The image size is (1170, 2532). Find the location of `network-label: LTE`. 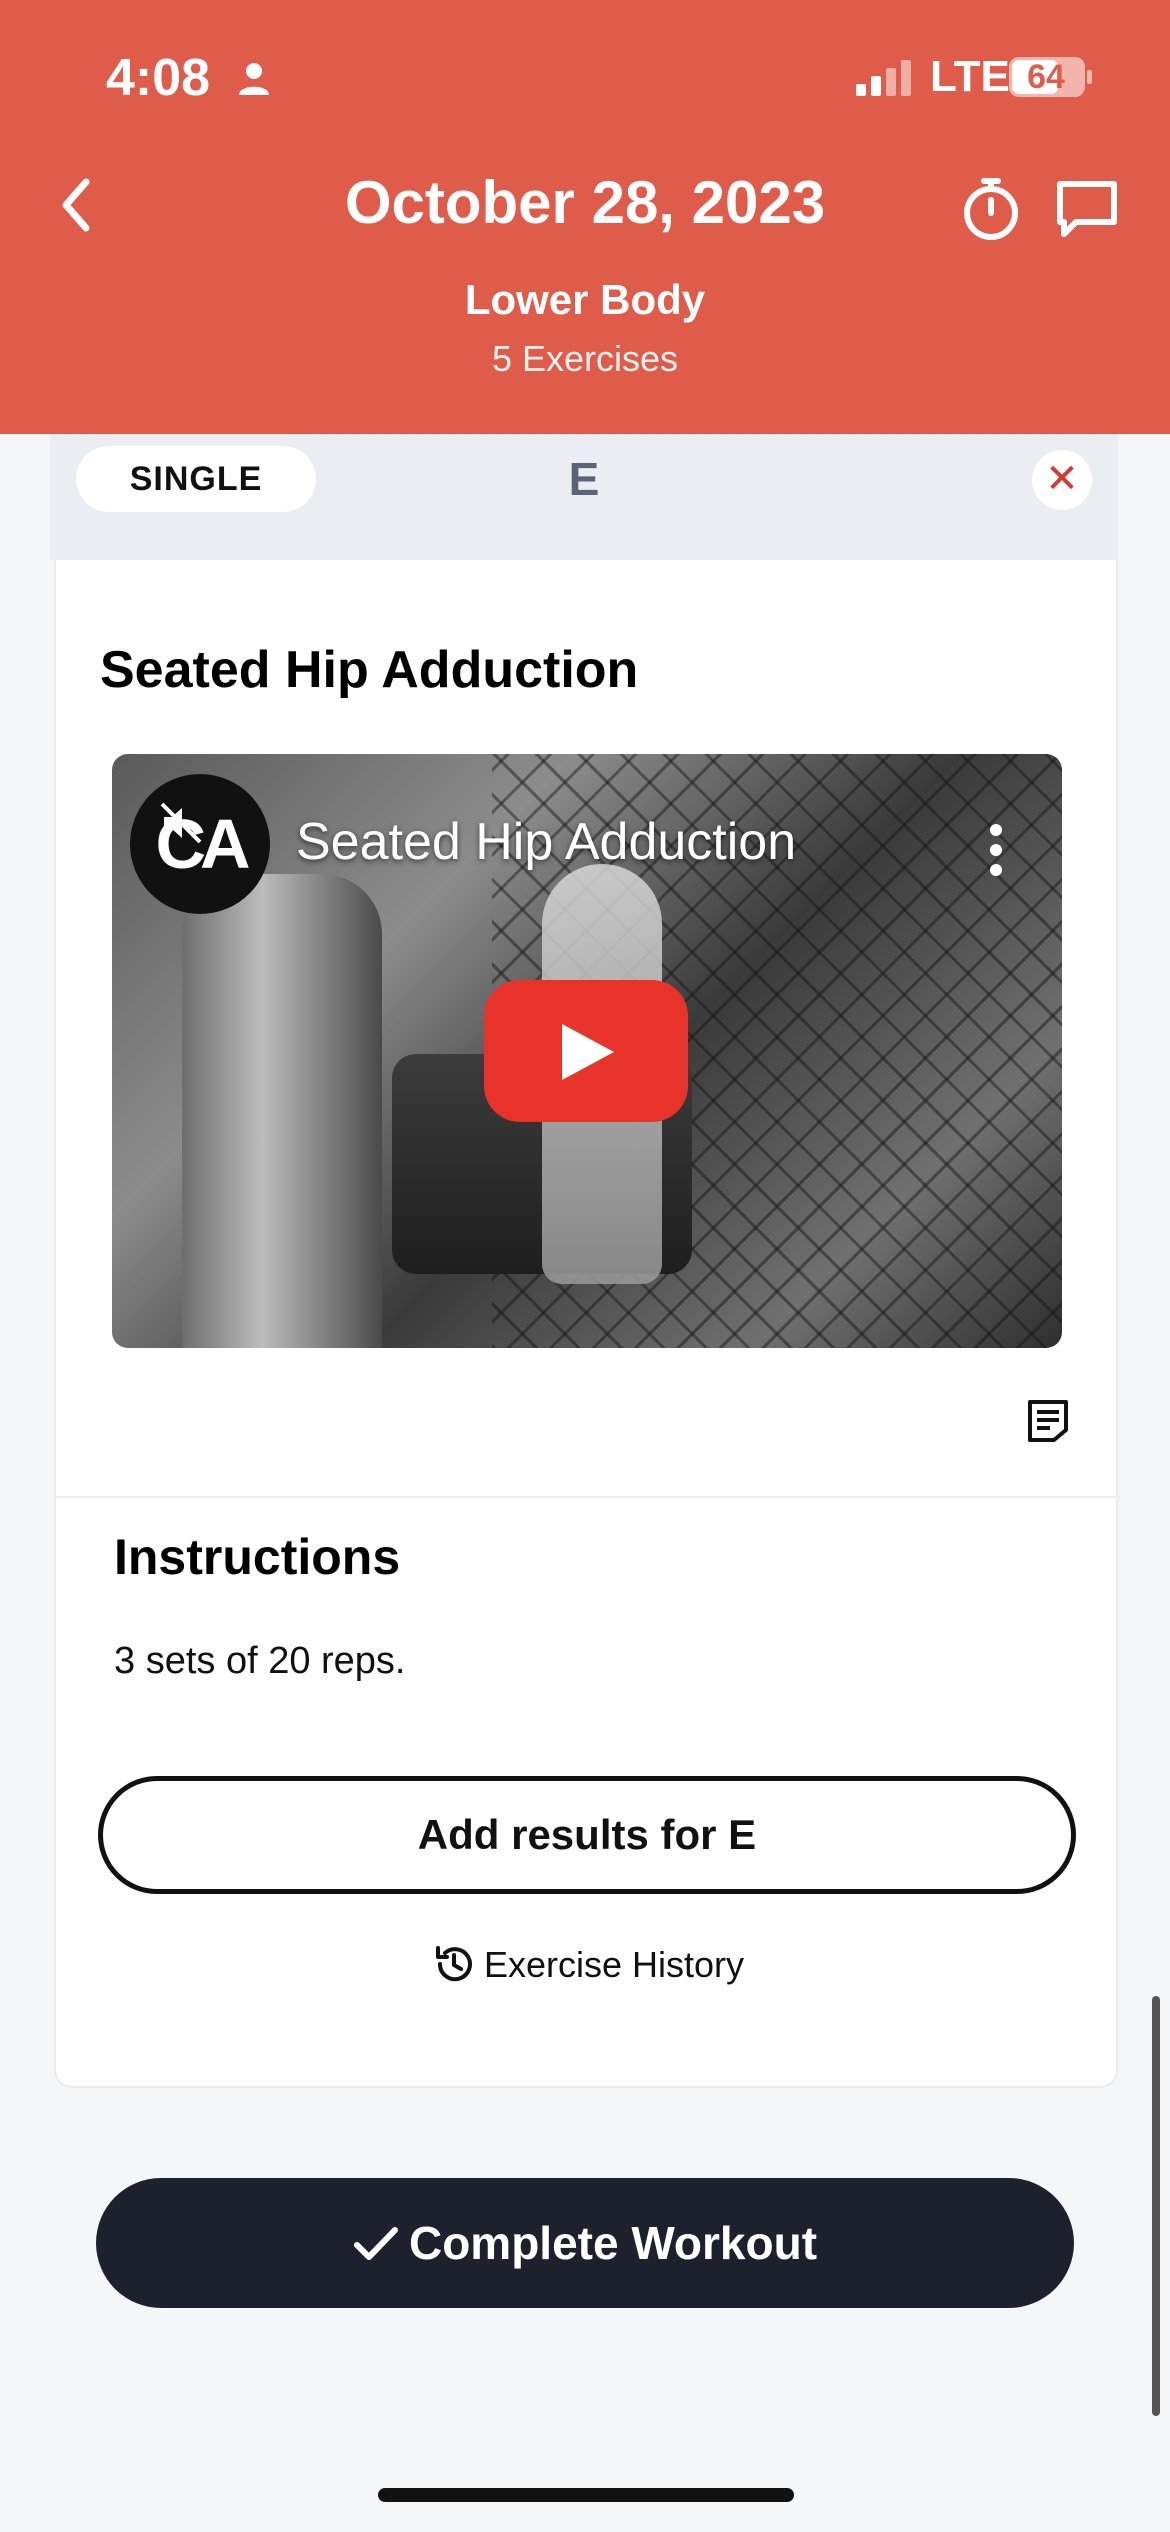

network-label: LTE is located at coordinates (970, 76).